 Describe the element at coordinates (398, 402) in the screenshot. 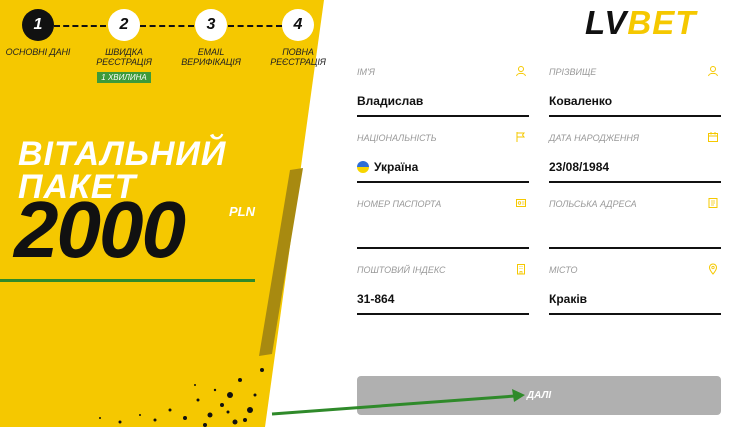

I see `green-arrow-annotation` at that location.